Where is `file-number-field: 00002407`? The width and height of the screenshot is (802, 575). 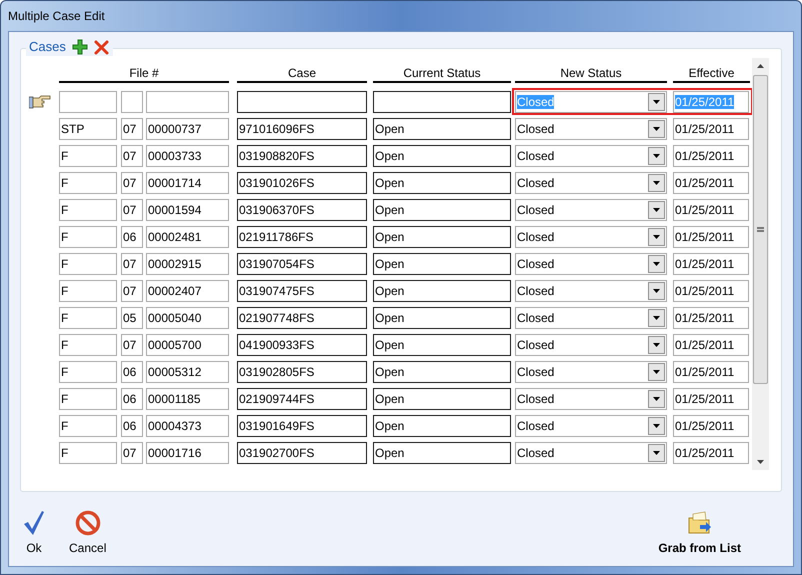
file-number-field: 00002407 is located at coordinates (187, 291).